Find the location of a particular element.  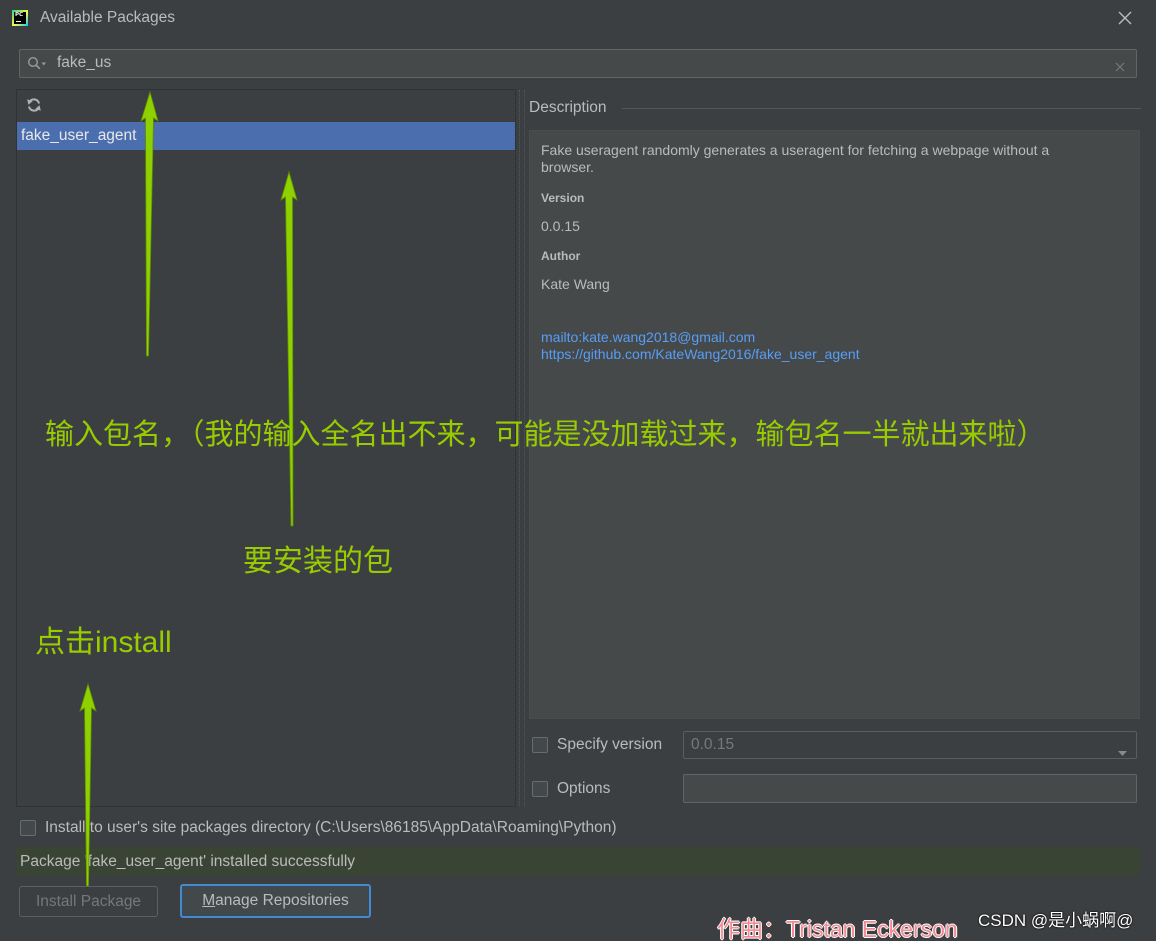

source-watermark: CSDN @是小蜗啊@ is located at coordinates (1056, 920).